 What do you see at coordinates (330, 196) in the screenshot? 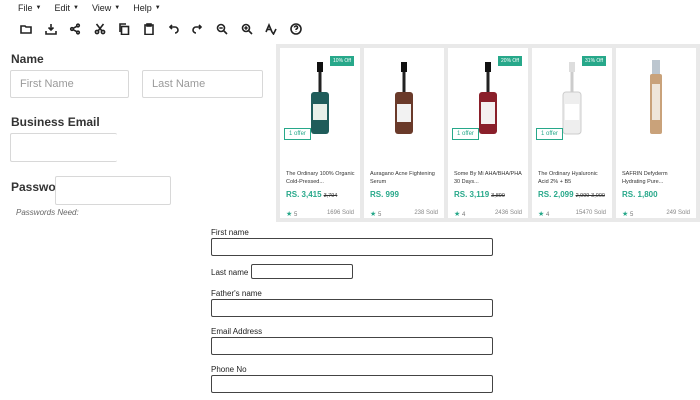
I see `original-price: 3,794` at bounding box center [330, 196].